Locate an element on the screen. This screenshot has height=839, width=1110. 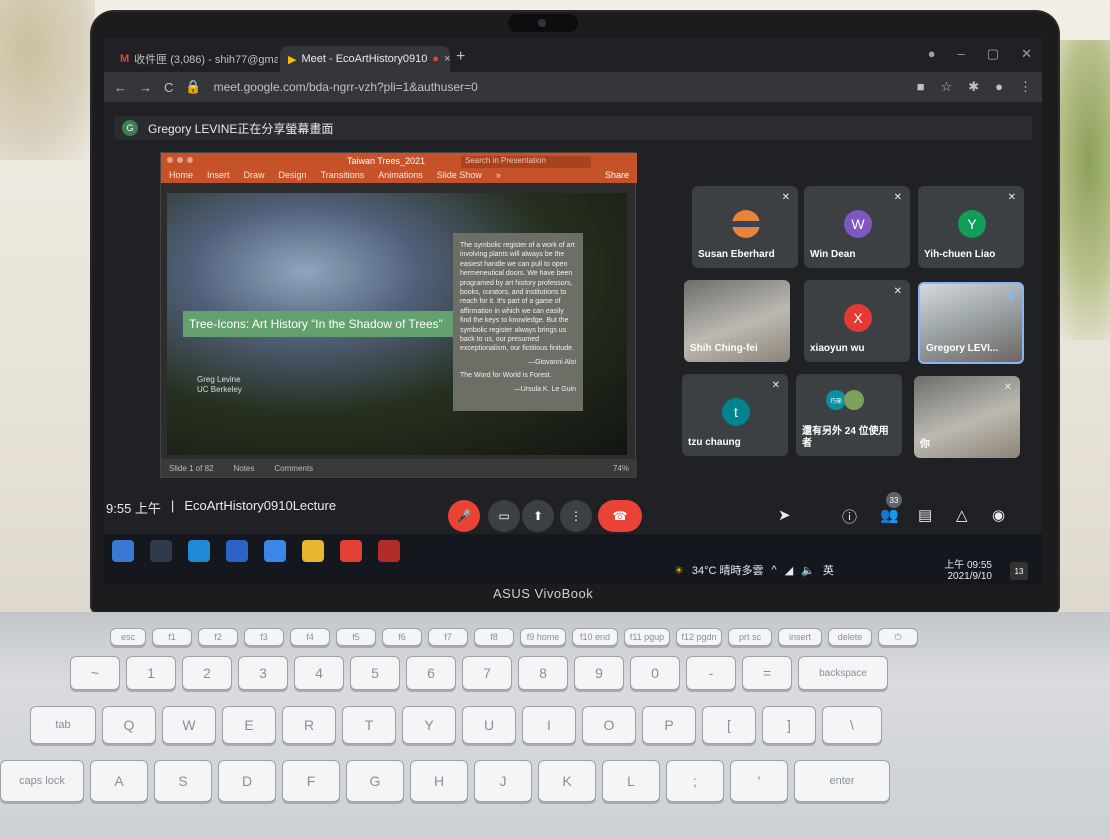
key-f11: f11 pgup is located at coordinates (647, 637).